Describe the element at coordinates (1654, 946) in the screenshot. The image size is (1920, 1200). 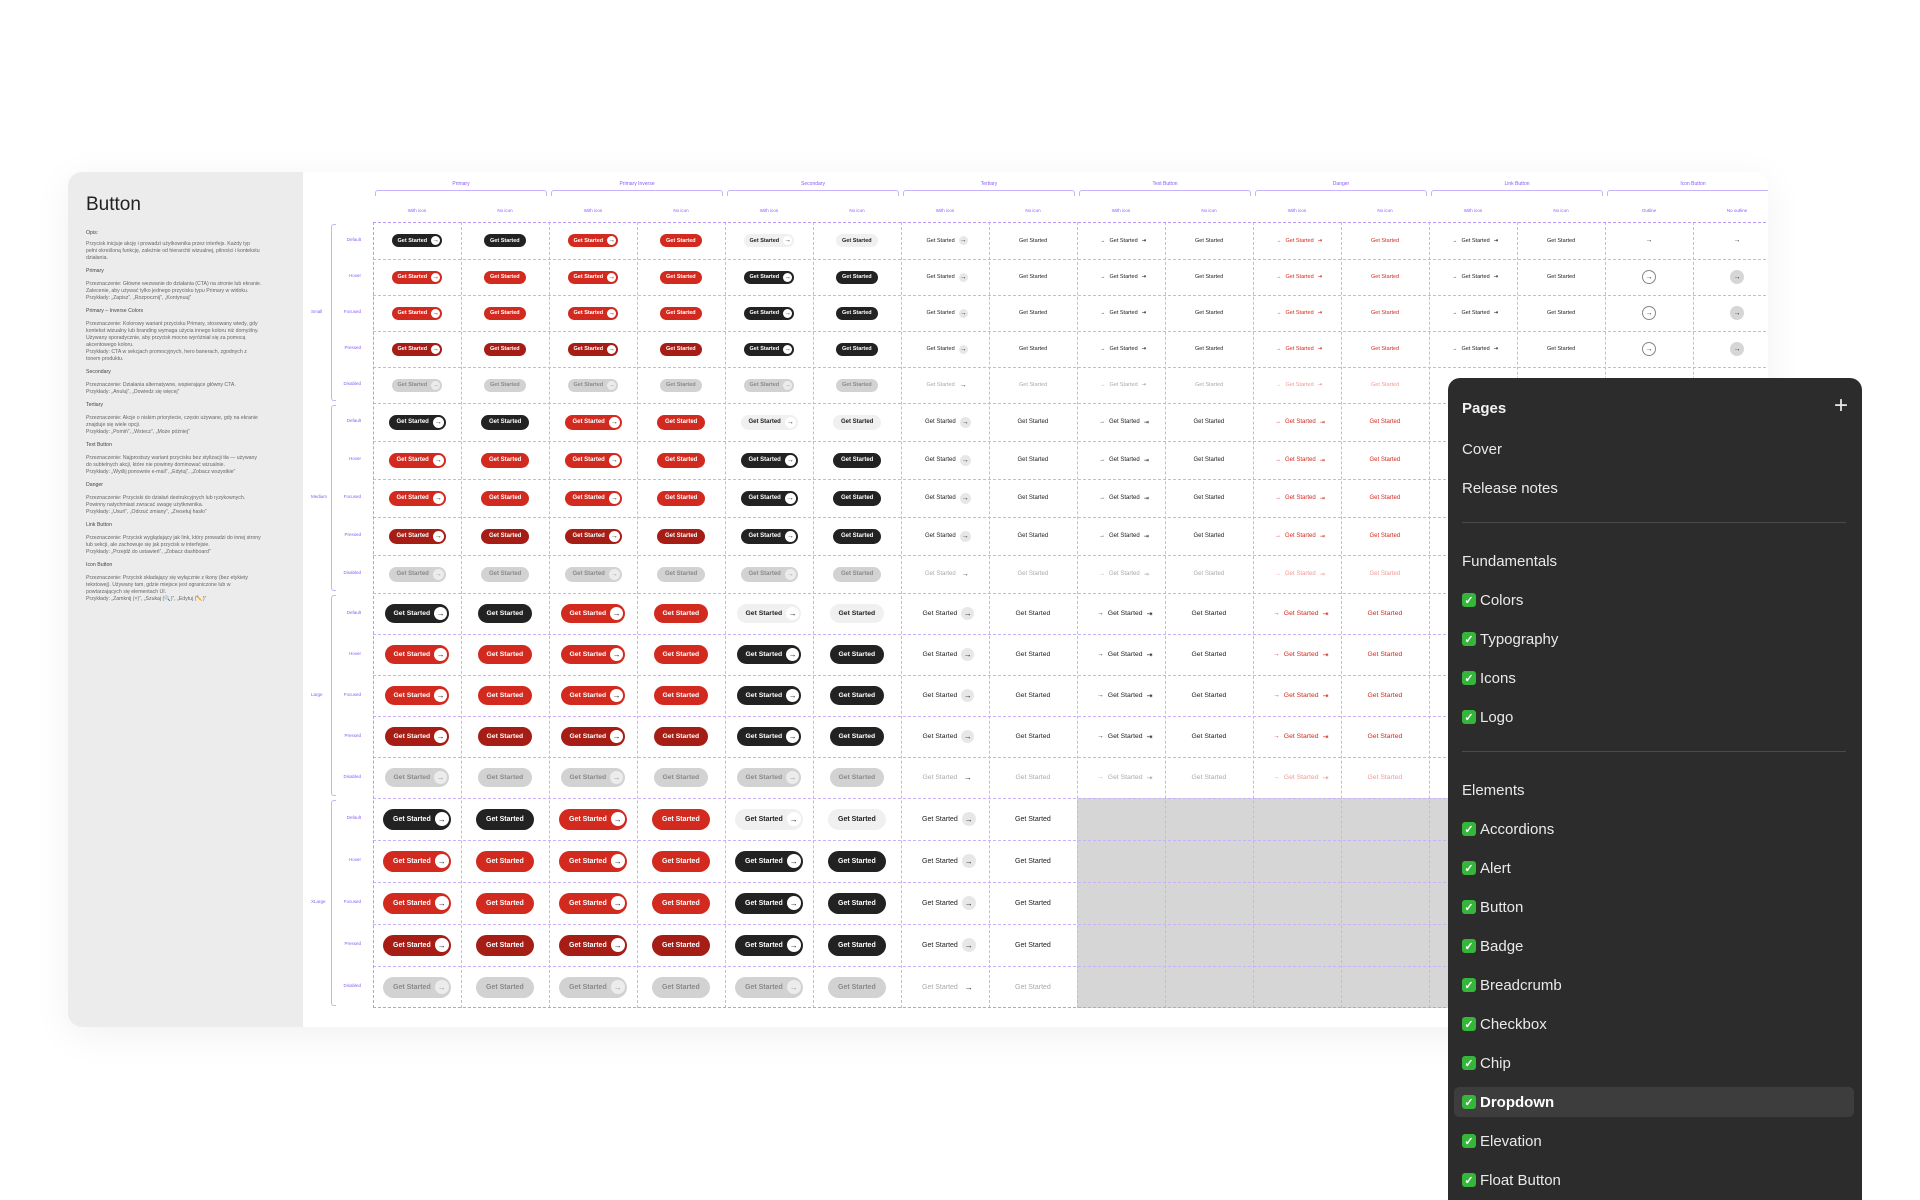
I see `page-item-badge: ✓ Badge` at that location.